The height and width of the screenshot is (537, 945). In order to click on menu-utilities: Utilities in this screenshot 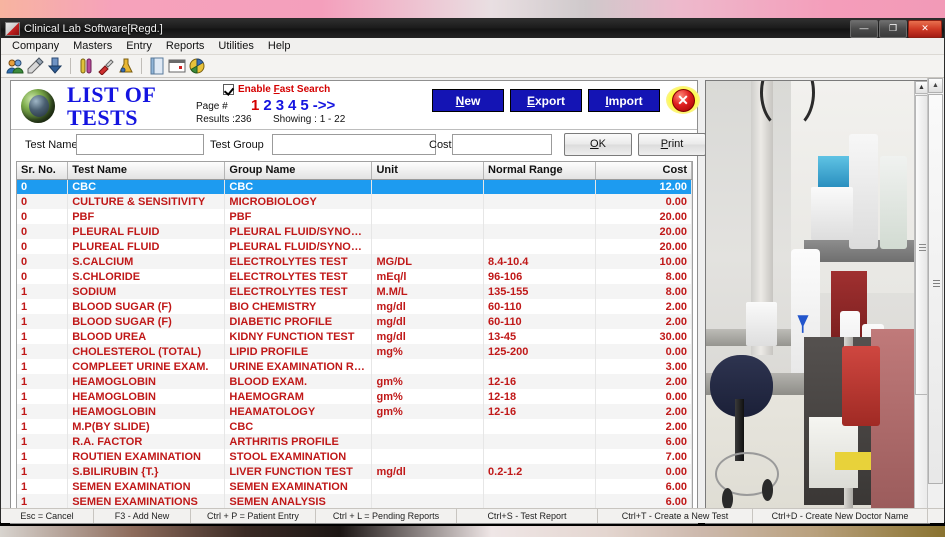, I will do `click(235, 46)`.